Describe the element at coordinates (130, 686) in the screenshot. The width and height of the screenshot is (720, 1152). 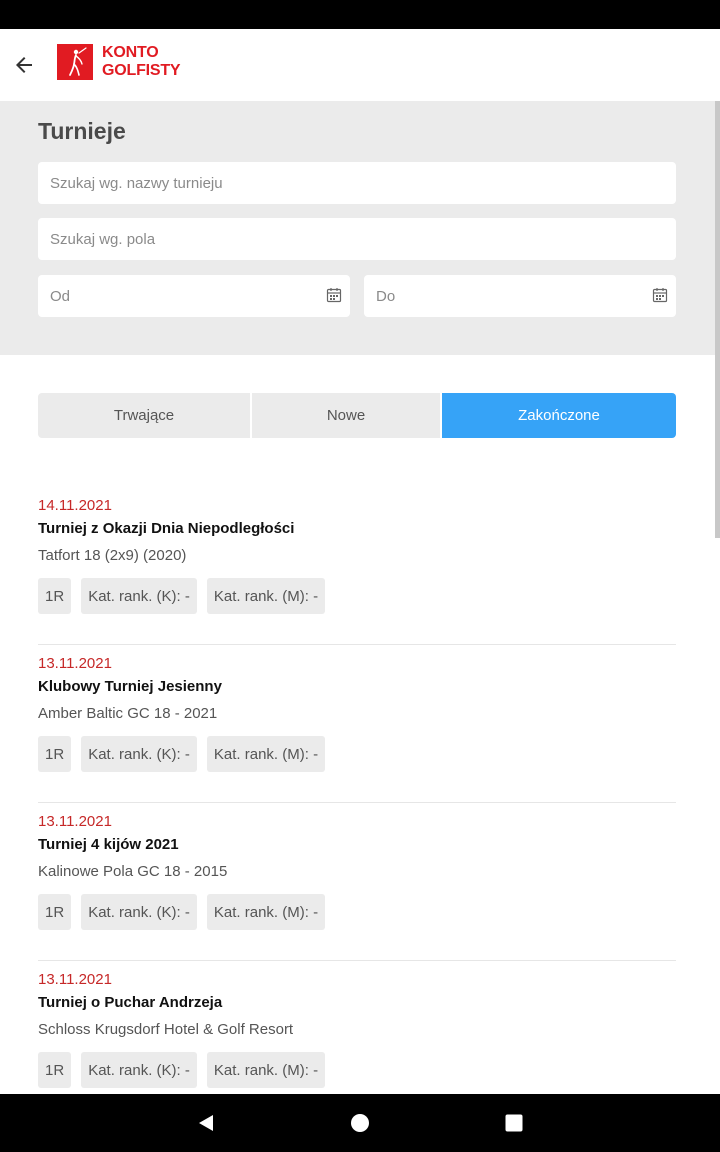
I see `tournament-name: Klubowy Turniej Jesienny` at that location.